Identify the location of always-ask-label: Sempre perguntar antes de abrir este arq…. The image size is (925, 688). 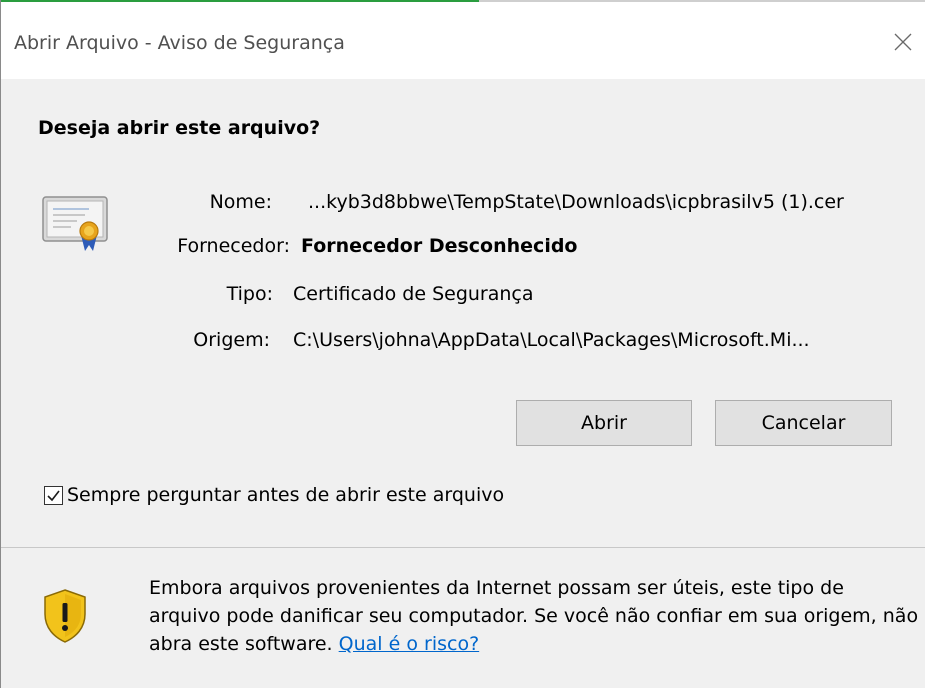
(286, 495).